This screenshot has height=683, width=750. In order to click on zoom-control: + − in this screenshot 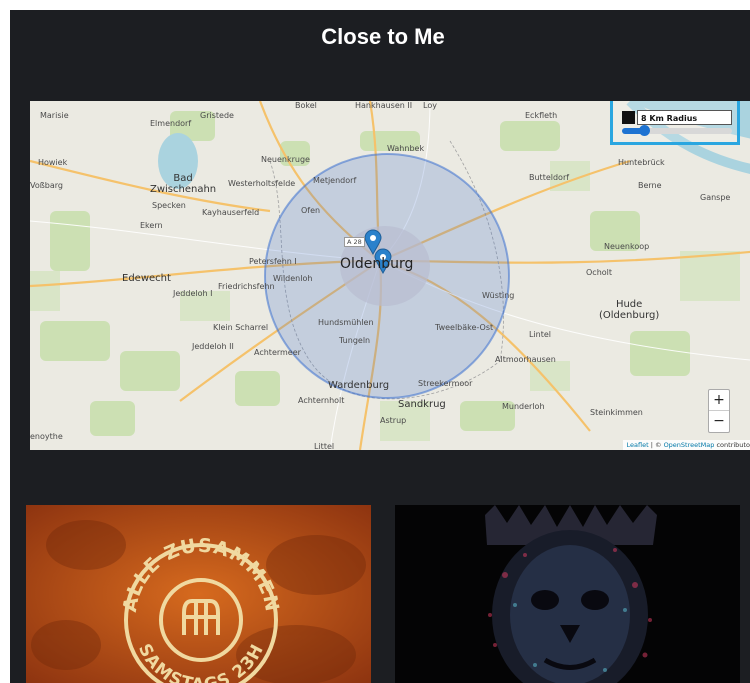, I will do `click(719, 411)`.